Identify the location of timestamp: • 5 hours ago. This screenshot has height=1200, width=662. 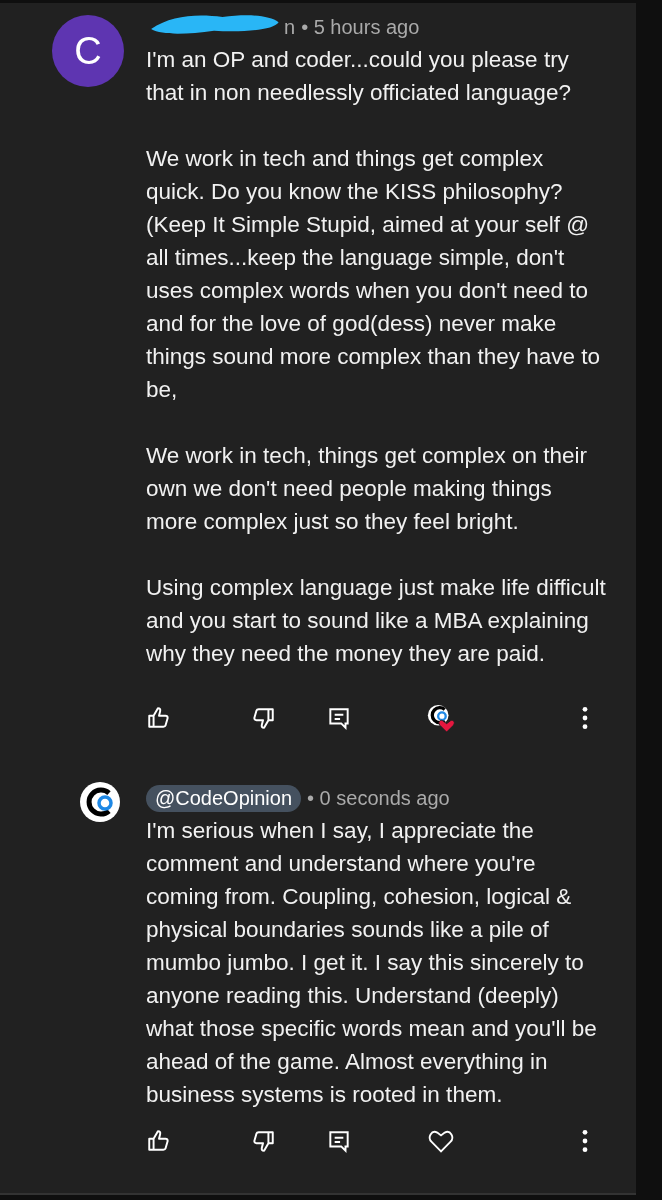
(360, 27).